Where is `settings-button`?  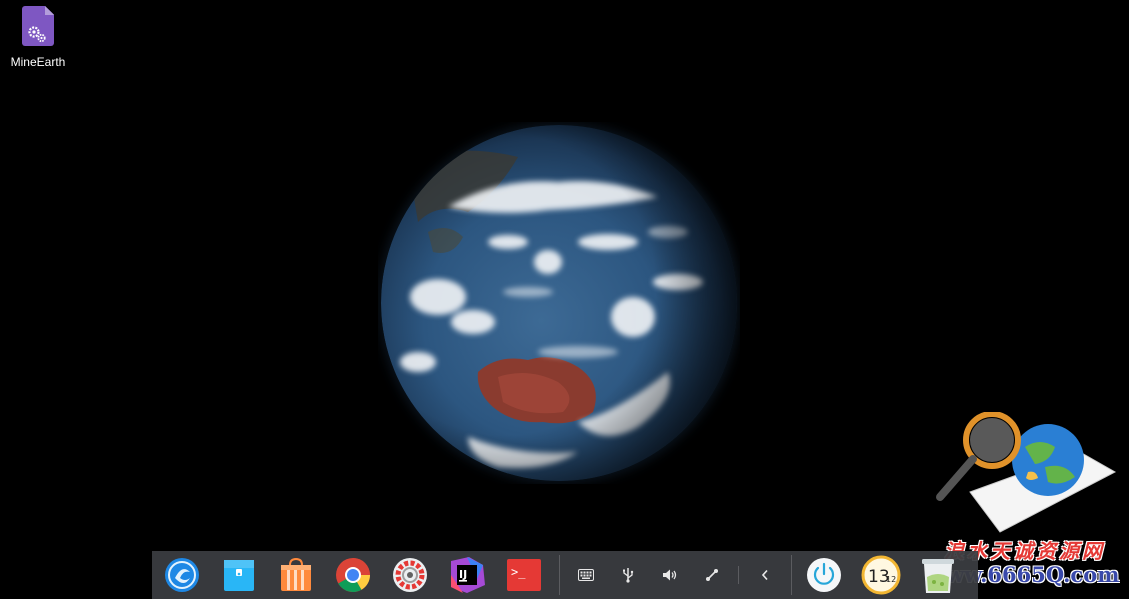 settings-button is located at coordinates (410, 575).